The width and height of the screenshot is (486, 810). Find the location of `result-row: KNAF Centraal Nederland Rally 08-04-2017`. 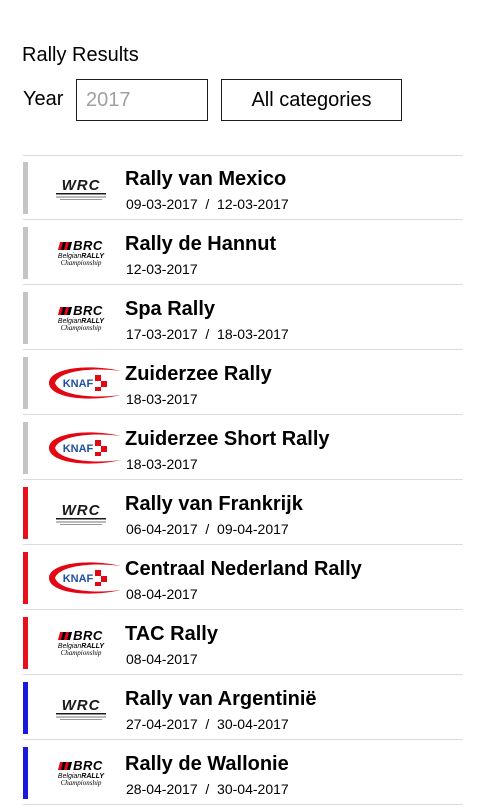

result-row: KNAF Centraal Nederland Rally 08-04-2017 is located at coordinates (243, 578).